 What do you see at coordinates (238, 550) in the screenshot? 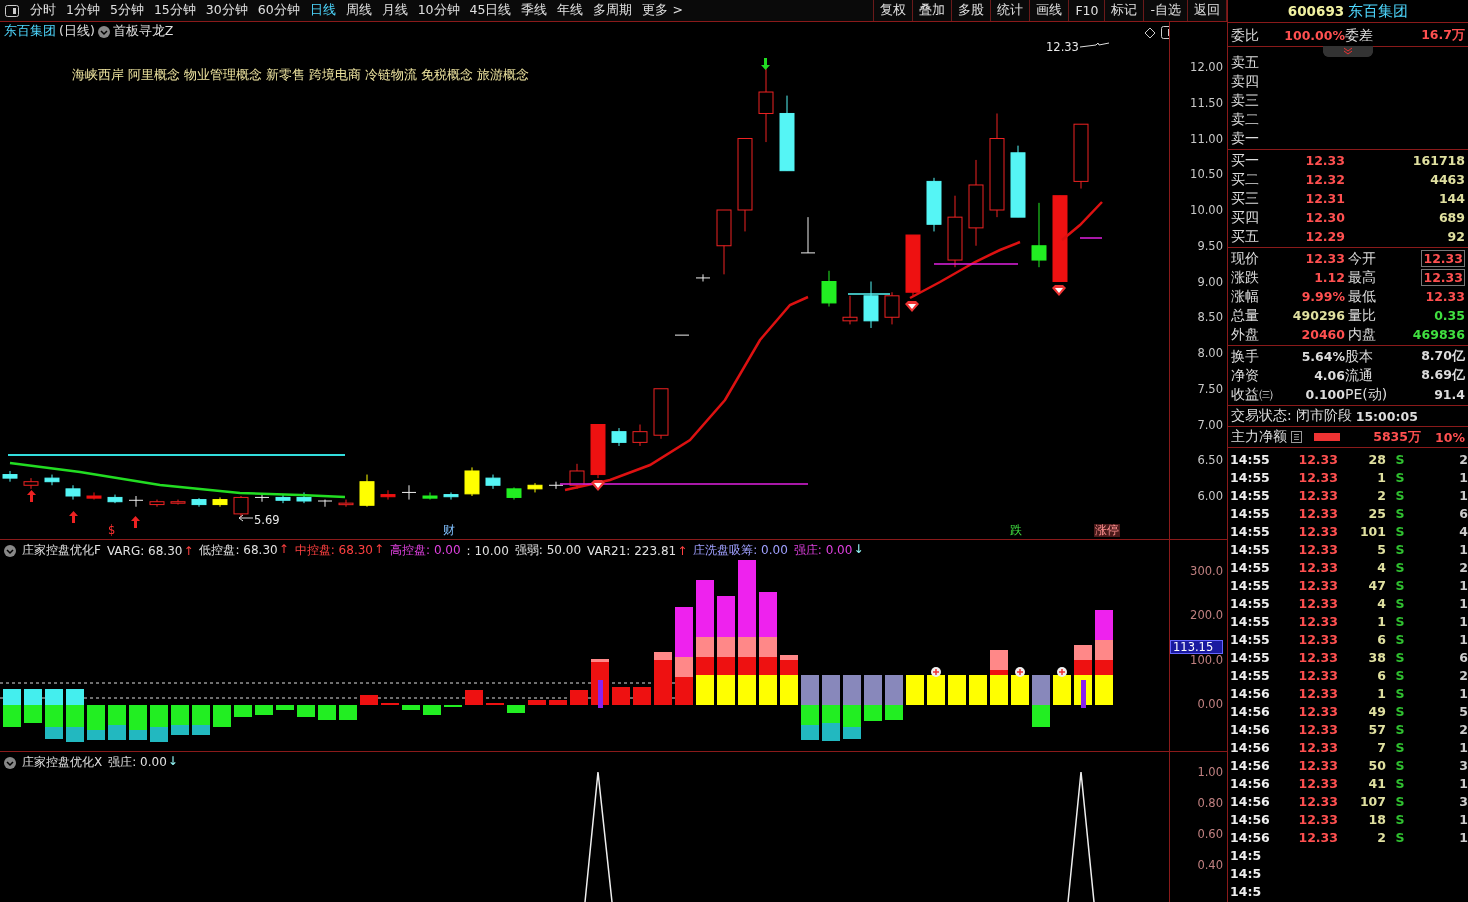
I see `indicator-value: 低控盘: 68.30` at bounding box center [238, 550].